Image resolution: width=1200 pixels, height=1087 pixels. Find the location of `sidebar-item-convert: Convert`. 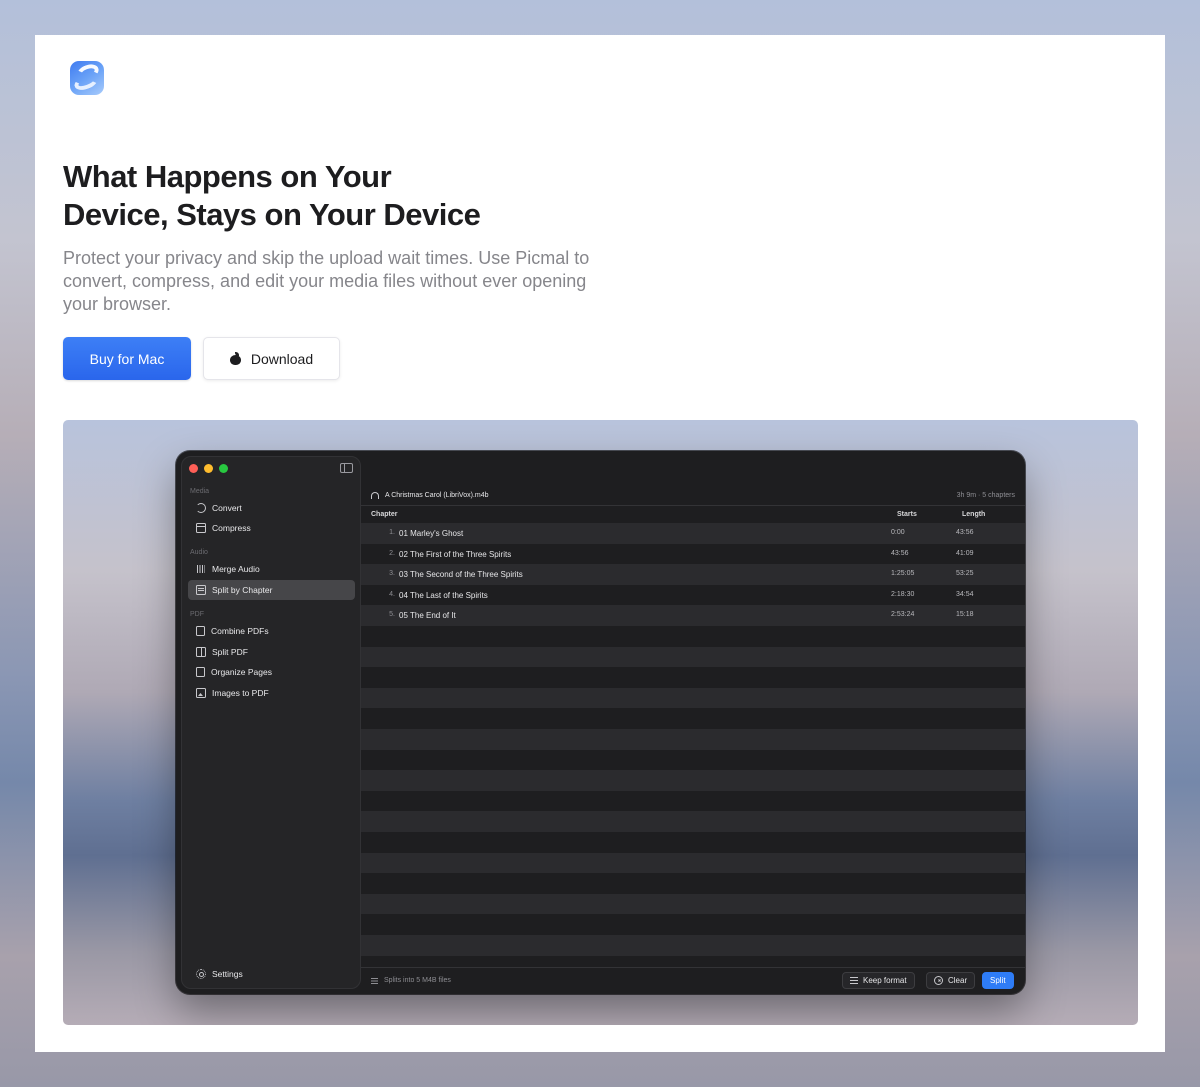

sidebar-item-convert: Convert is located at coordinates (271, 508).